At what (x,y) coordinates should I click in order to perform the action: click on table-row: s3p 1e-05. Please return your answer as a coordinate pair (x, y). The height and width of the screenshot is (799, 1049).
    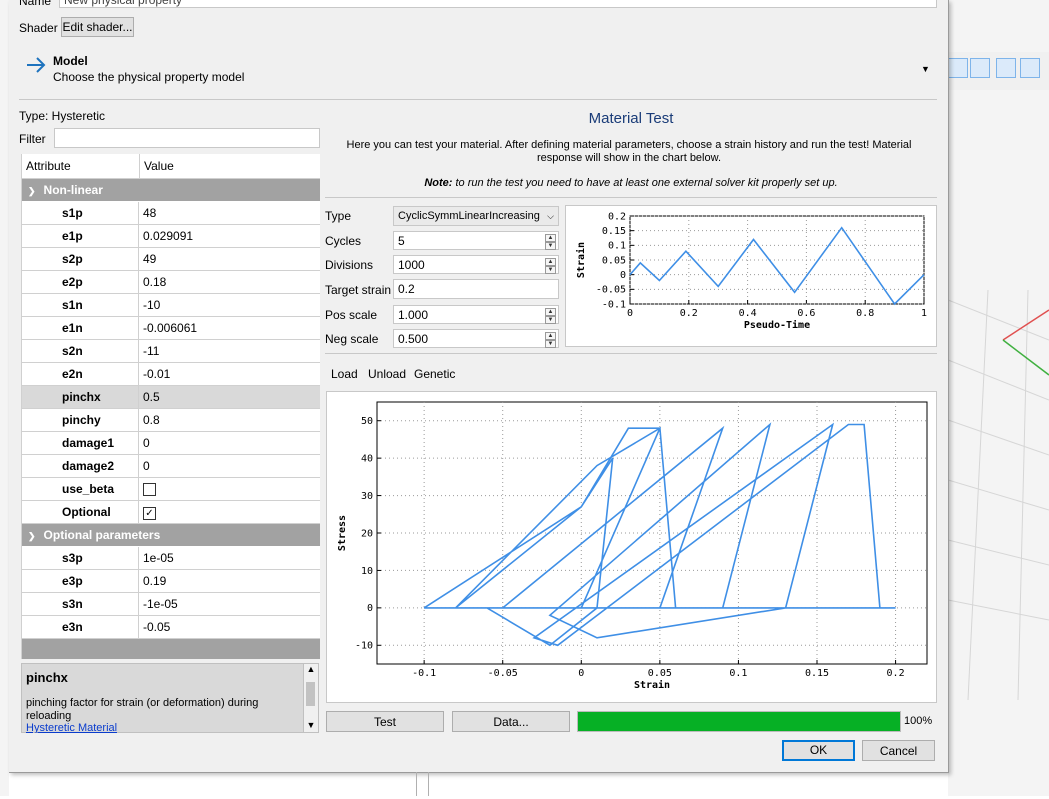
    Looking at the image, I should click on (171, 558).